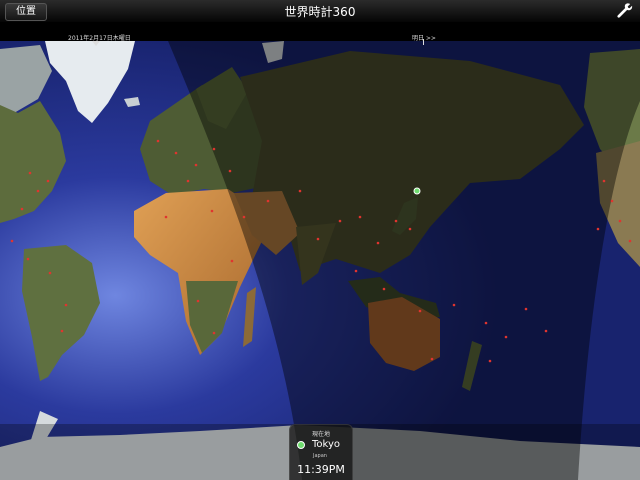 This screenshot has height=480, width=640. Describe the element at coordinates (625, 11) in the screenshot. I see `wrench-icon` at that location.